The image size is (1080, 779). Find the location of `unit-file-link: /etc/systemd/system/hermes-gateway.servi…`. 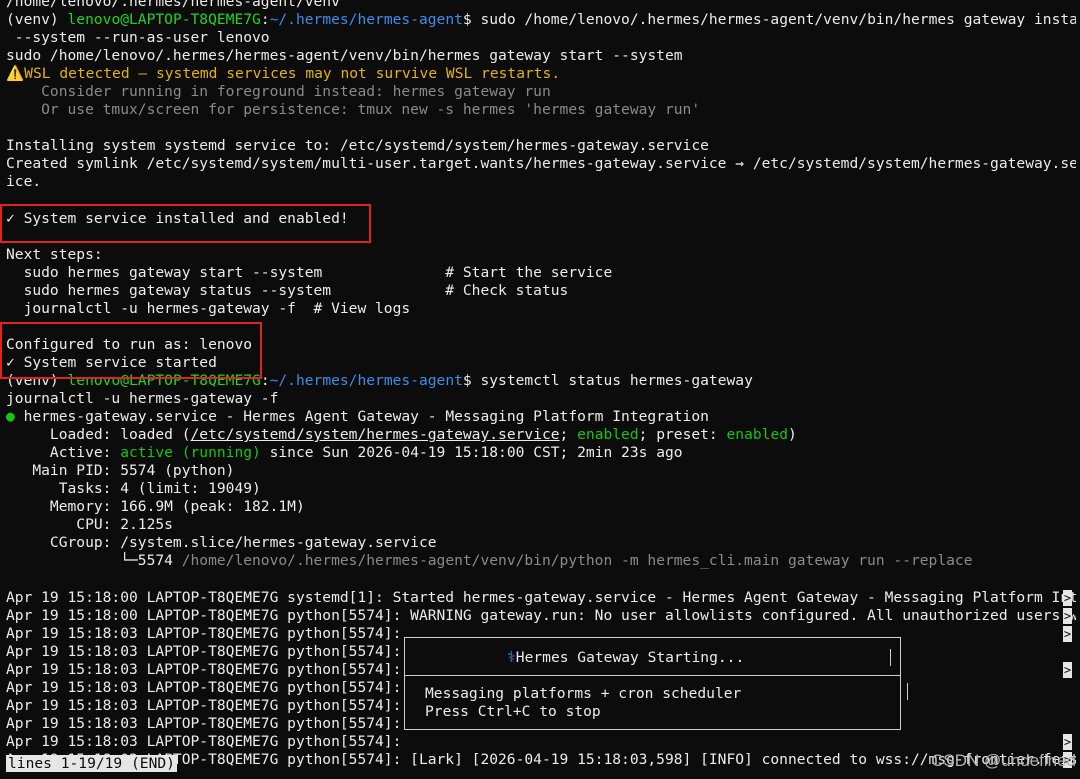

unit-file-link: /etc/systemd/system/hermes-gateway.servi… is located at coordinates (375, 434).